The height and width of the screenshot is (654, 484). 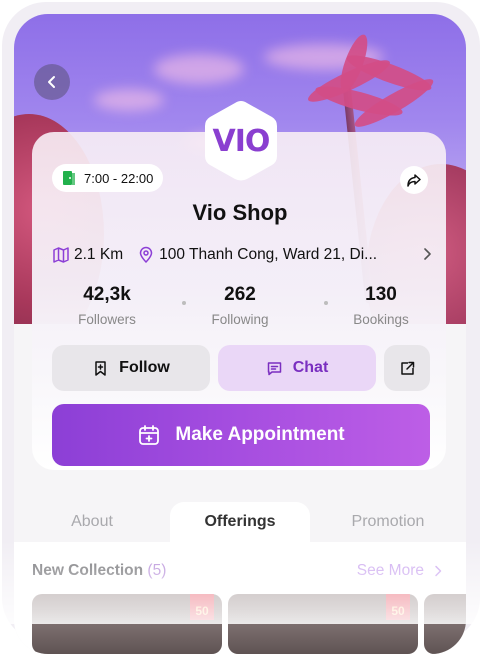 I want to click on tab-offerings: Offerings, so click(x=240, y=522).